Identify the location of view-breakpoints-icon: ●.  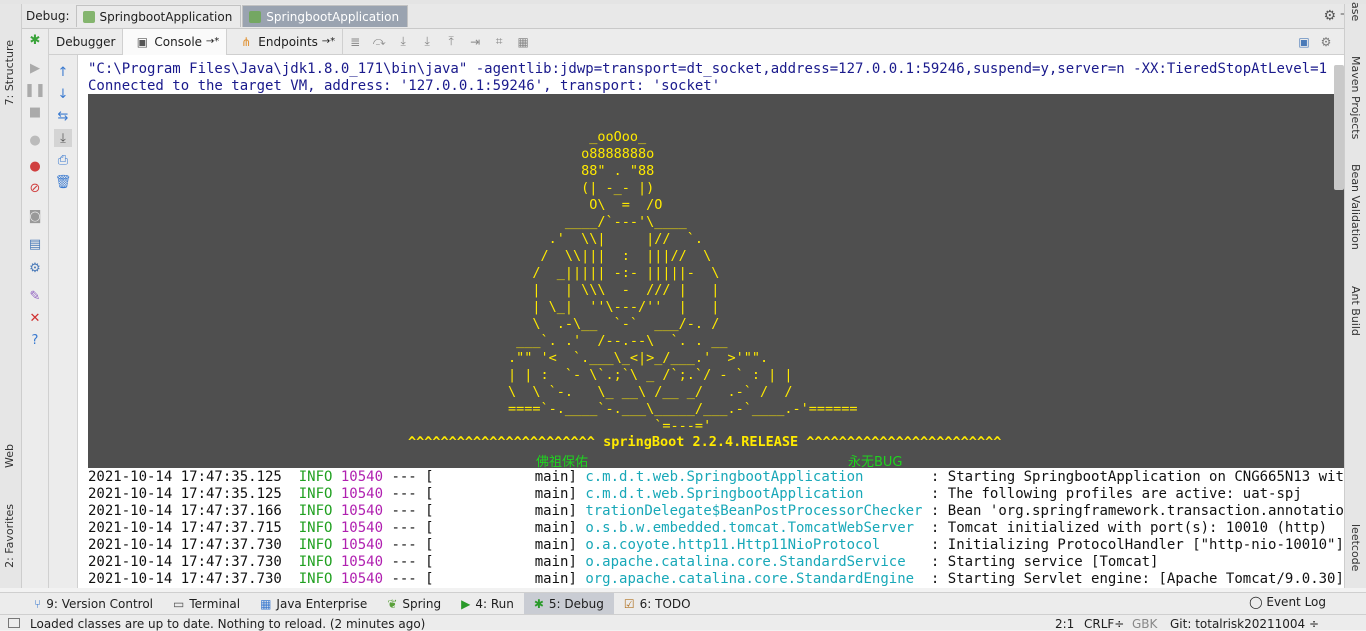
(35, 166).